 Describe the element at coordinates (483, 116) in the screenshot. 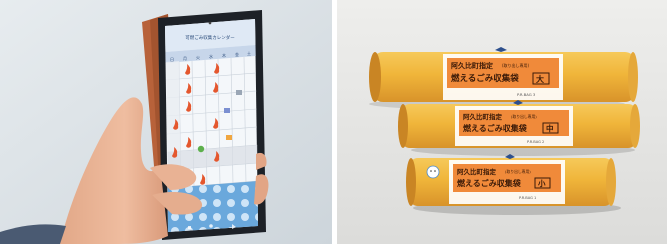

I see `bag-label-medium-line1: 阿久比町指定` at that location.